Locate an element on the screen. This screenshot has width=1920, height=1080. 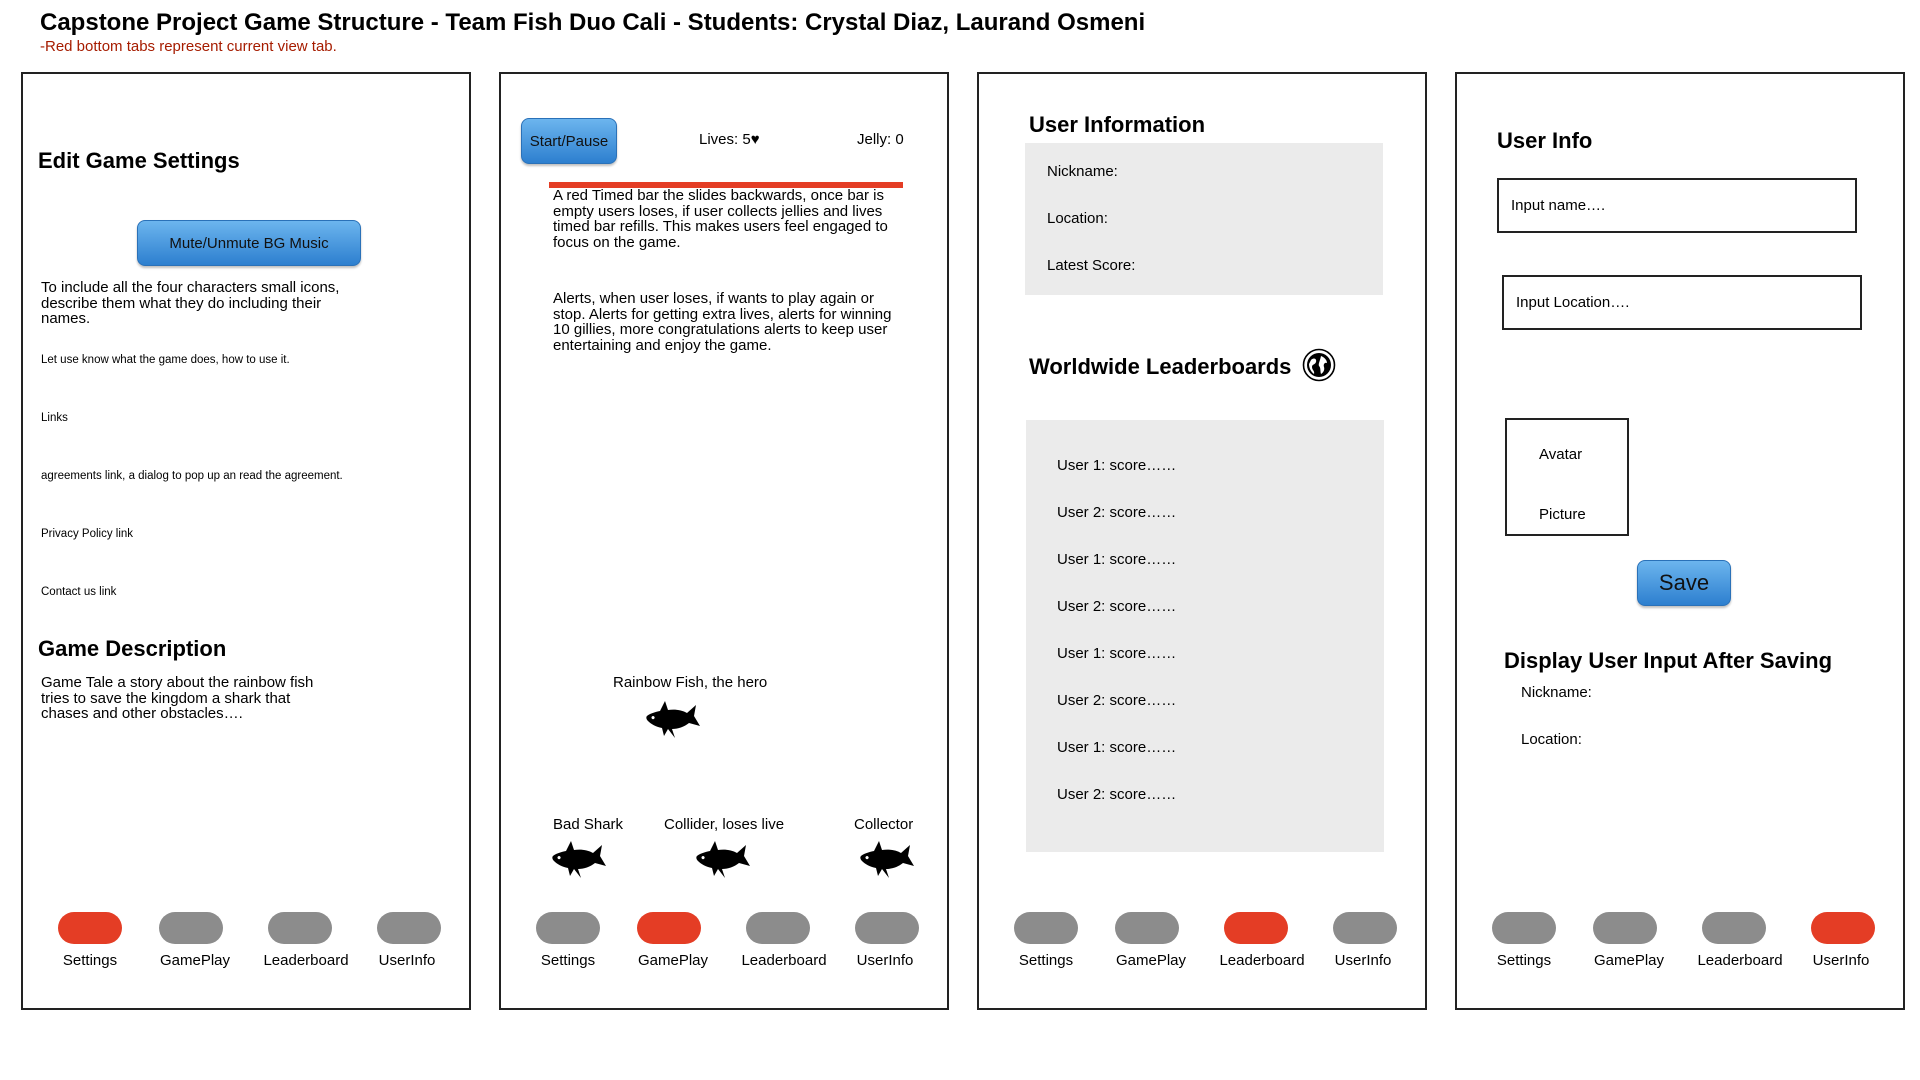
name-input: Input name…. is located at coordinates (1677, 205).